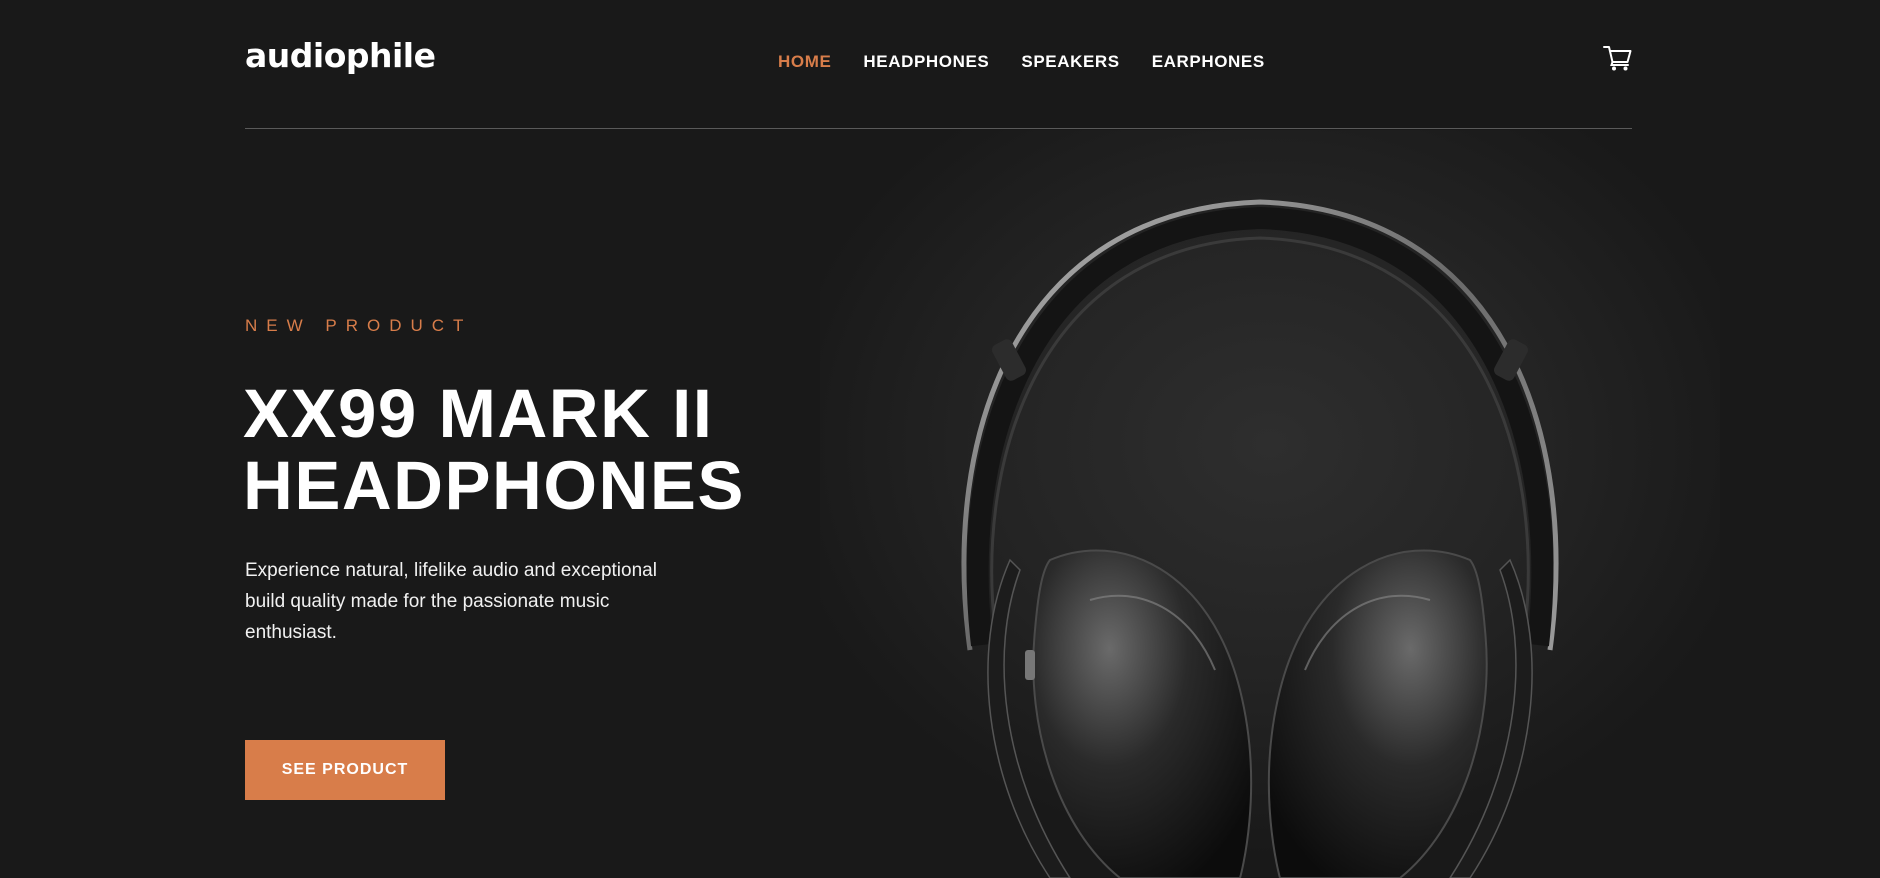 This screenshot has width=1880, height=878. I want to click on shopping-cart-icon, so click(1617, 58).